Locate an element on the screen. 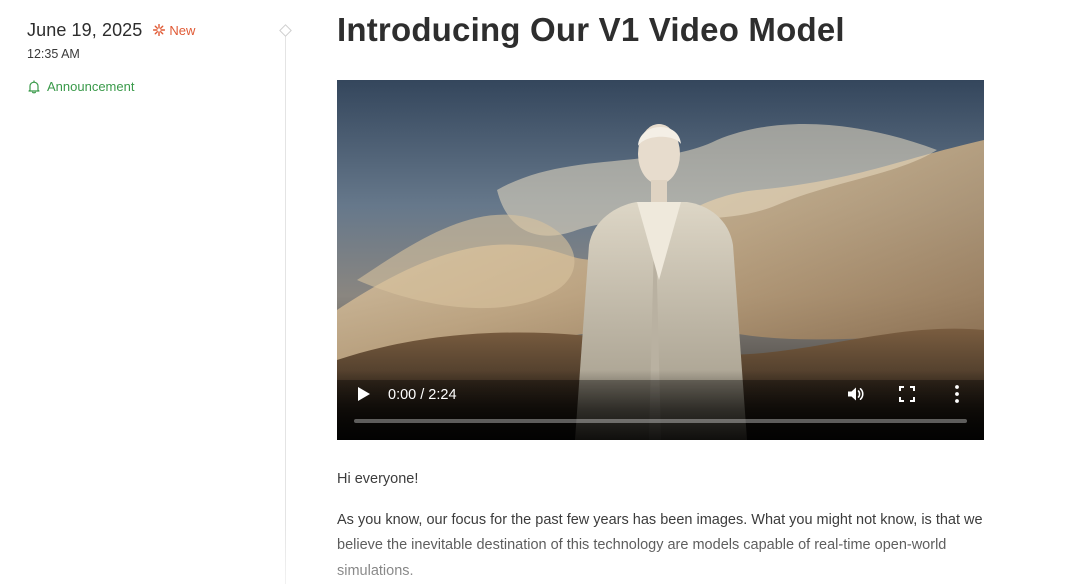  post-title: Introducing Our V1 Video Model is located at coordinates (591, 29).